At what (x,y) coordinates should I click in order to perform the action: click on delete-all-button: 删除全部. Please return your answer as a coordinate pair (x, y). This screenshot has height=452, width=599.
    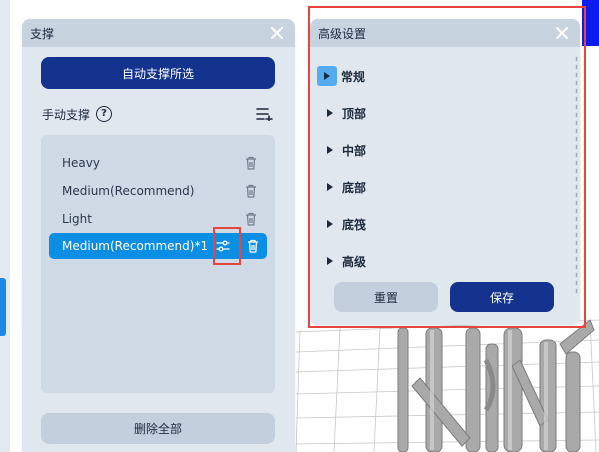
    Looking at the image, I should click on (158, 428).